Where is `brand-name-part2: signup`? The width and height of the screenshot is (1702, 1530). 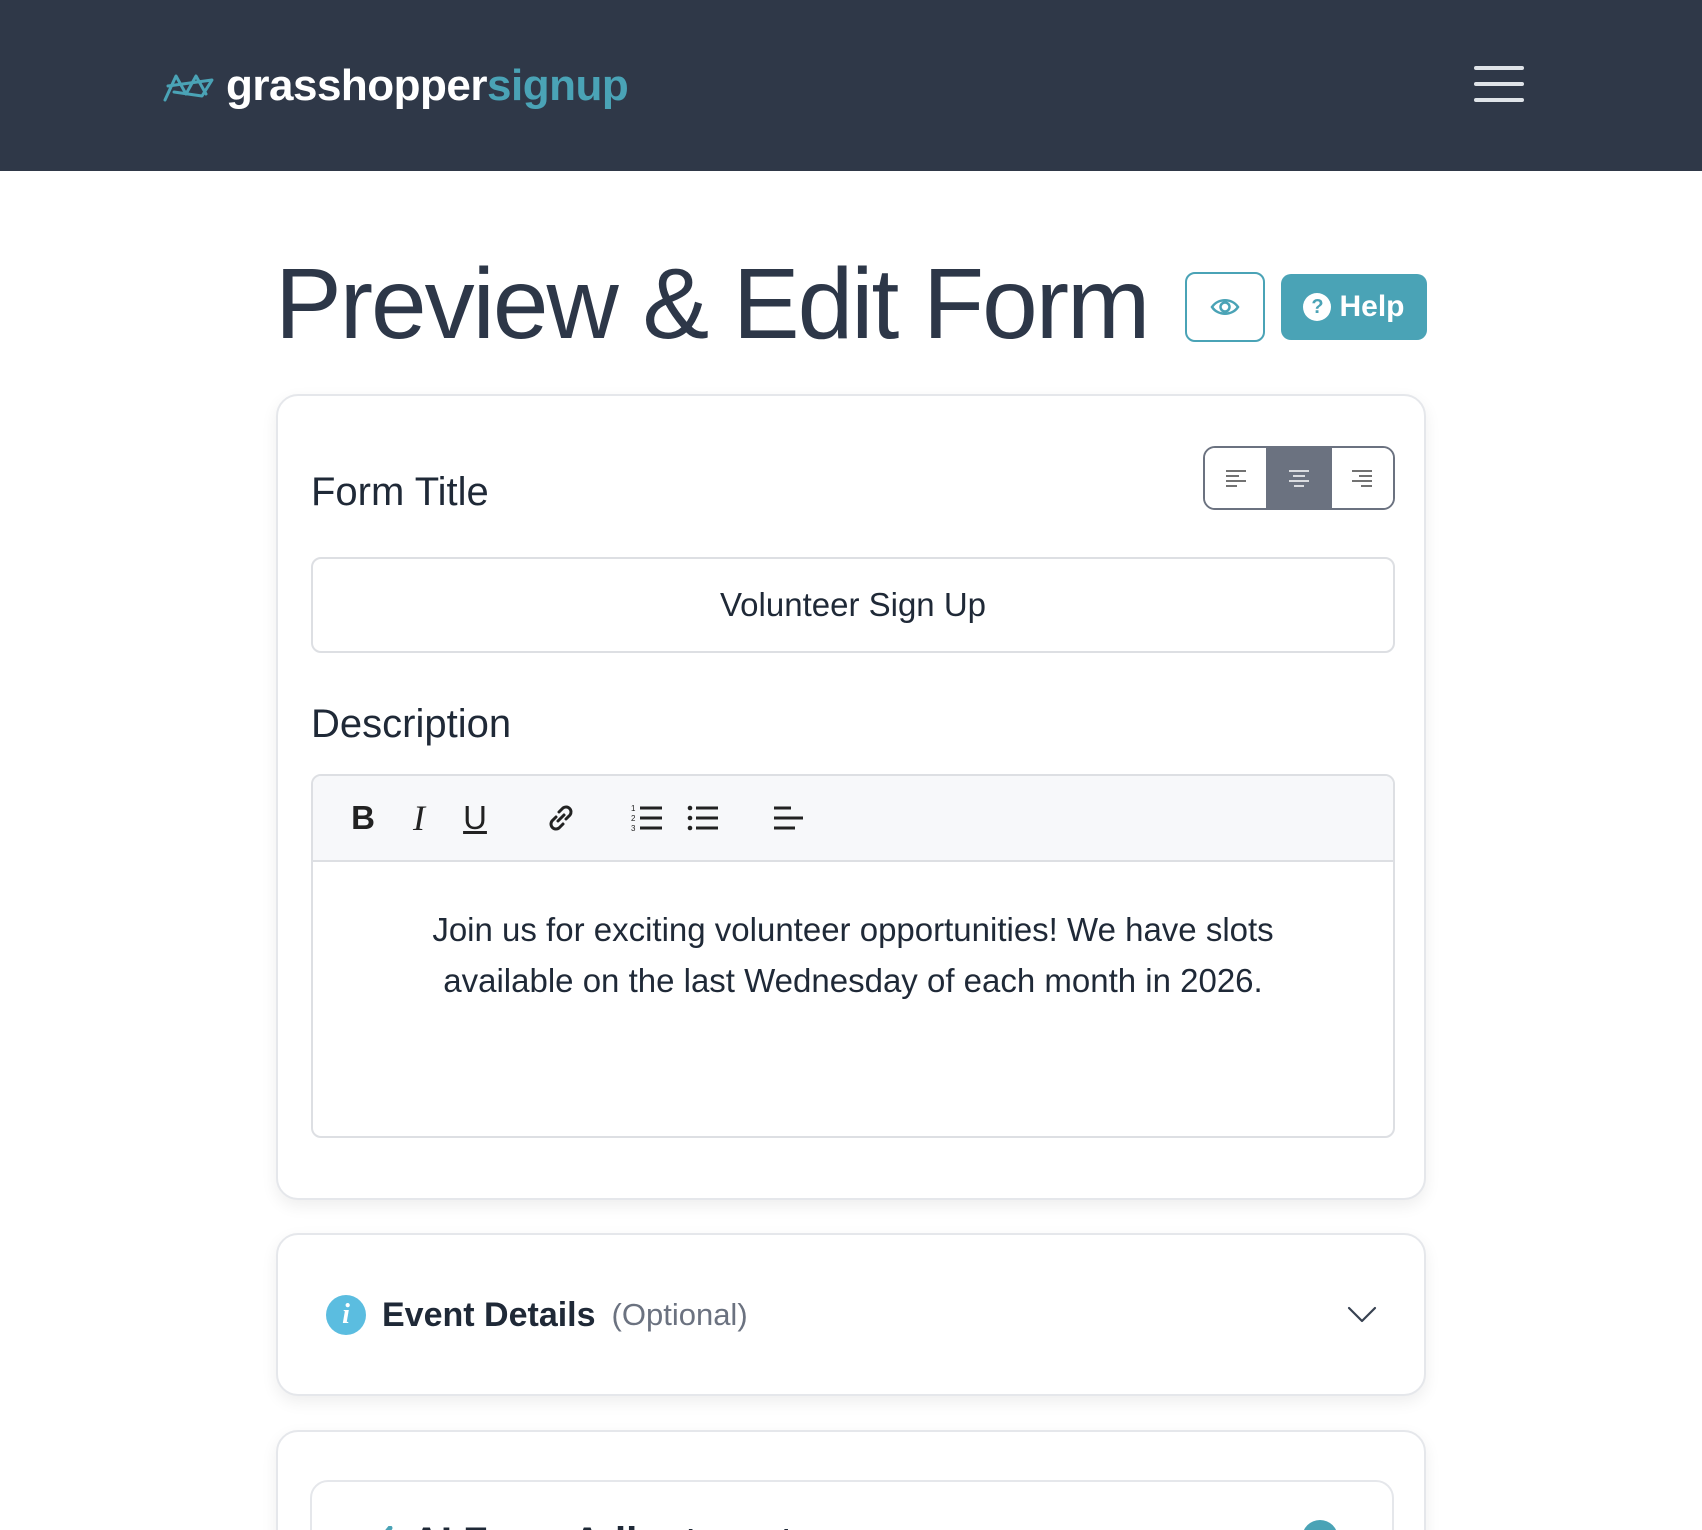 brand-name-part2: signup is located at coordinates (558, 85).